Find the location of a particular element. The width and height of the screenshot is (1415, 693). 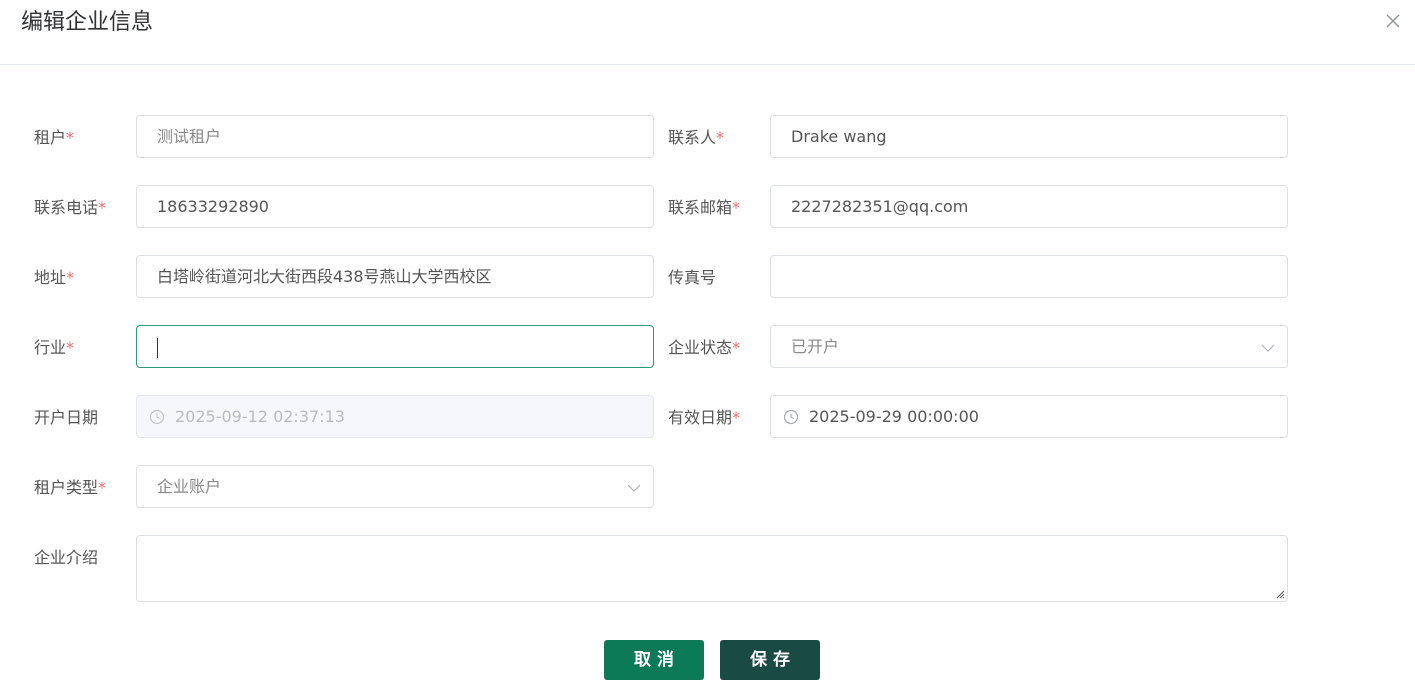

phone-field: 18633292890 is located at coordinates (395, 206).